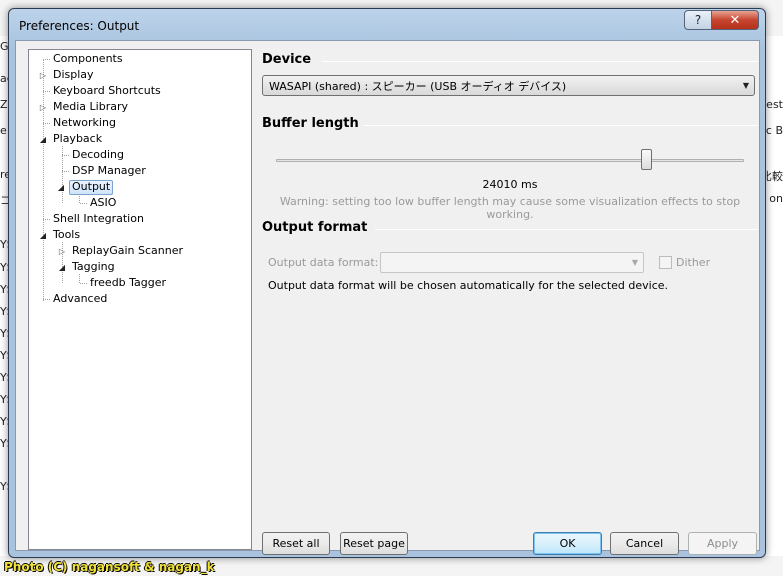 The height and width of the screenshot is (576, 783). I want to click on background-text-fragment: on, so click(776, 198).